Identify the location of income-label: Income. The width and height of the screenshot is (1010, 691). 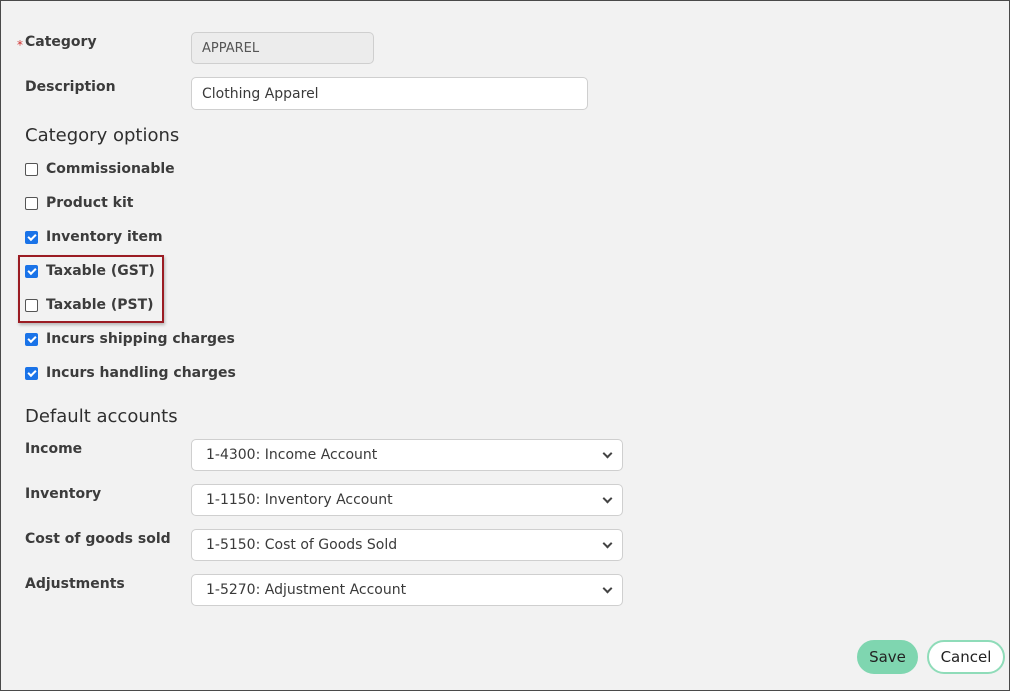
(54, 449).